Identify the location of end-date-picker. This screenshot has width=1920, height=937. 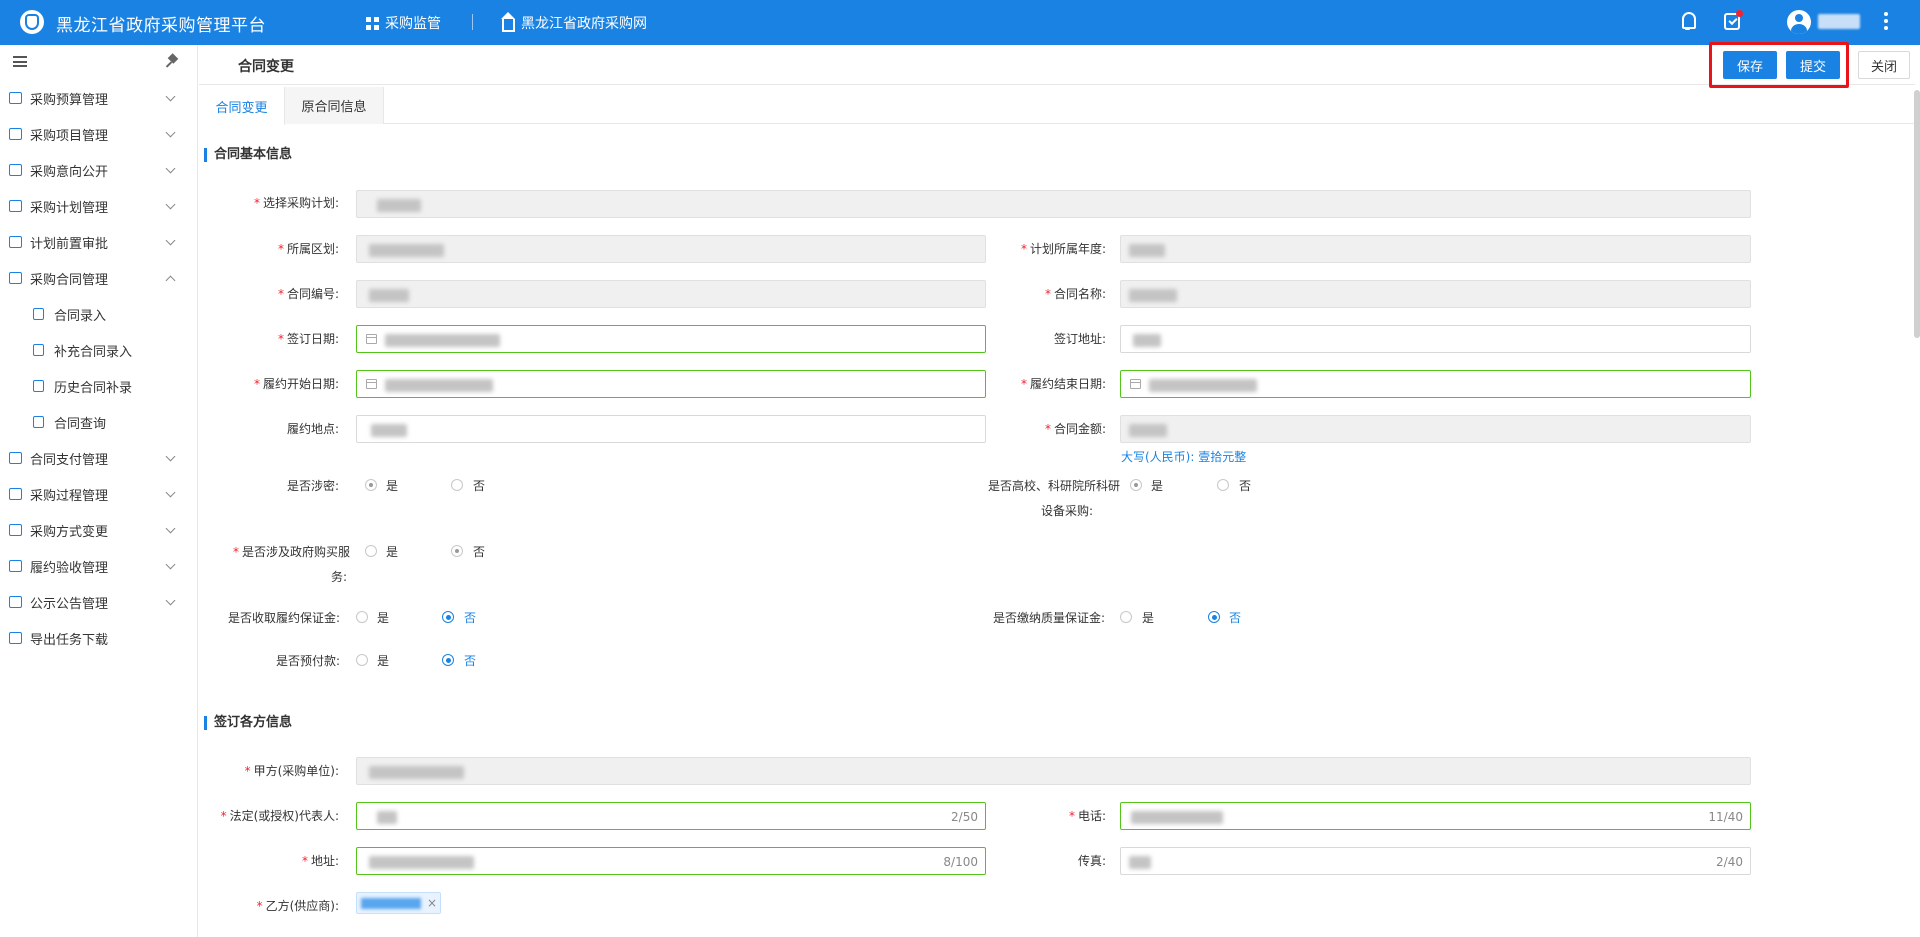
(1435, 384).